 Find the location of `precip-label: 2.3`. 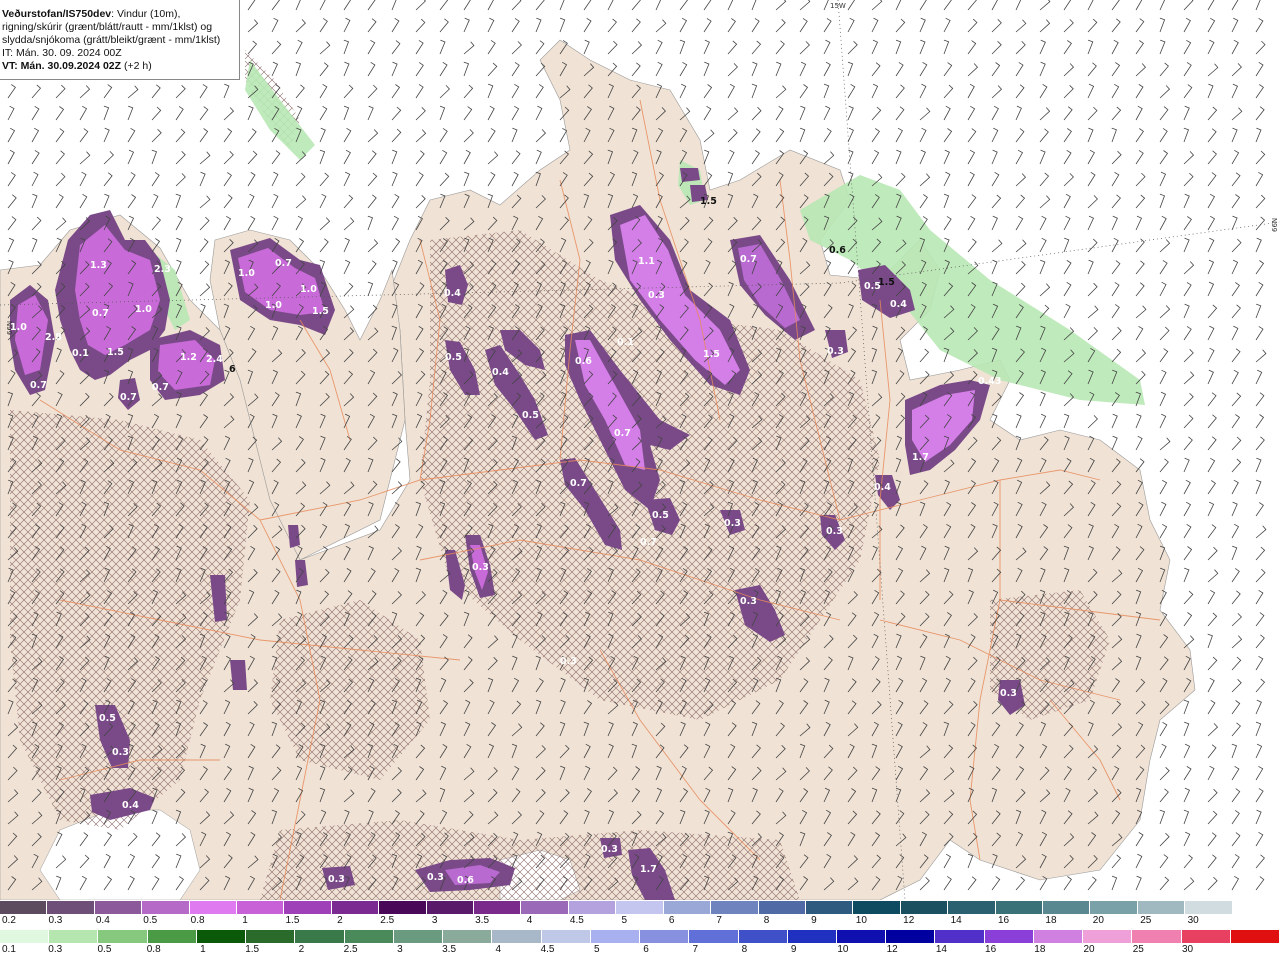

precip-label: 2.3 is located at coordinates (162, 269).